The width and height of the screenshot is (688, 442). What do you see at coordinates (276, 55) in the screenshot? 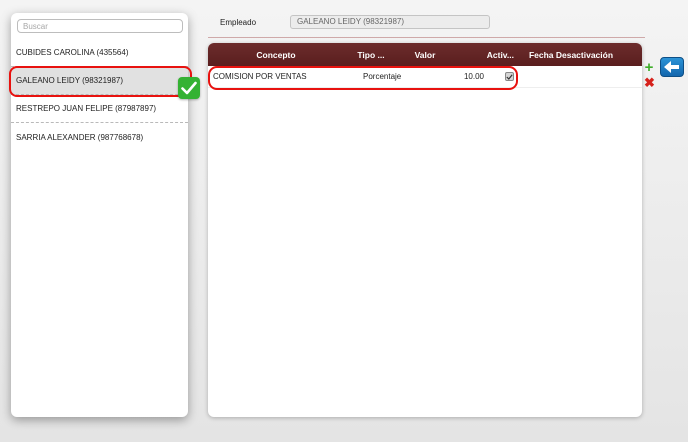
I see `column-header-concepto: Concepto` at bounding box center [276, 55].